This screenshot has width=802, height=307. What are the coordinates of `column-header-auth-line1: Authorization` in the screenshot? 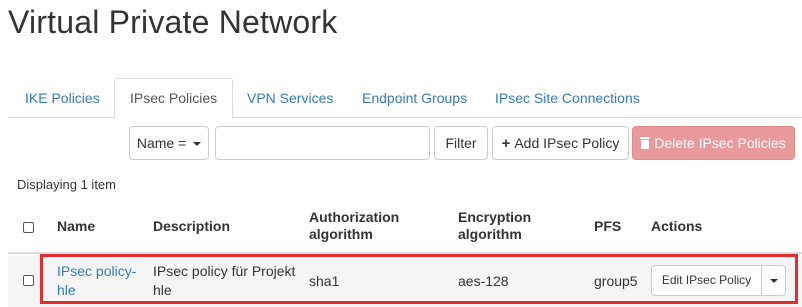 It's located at (354, 217).